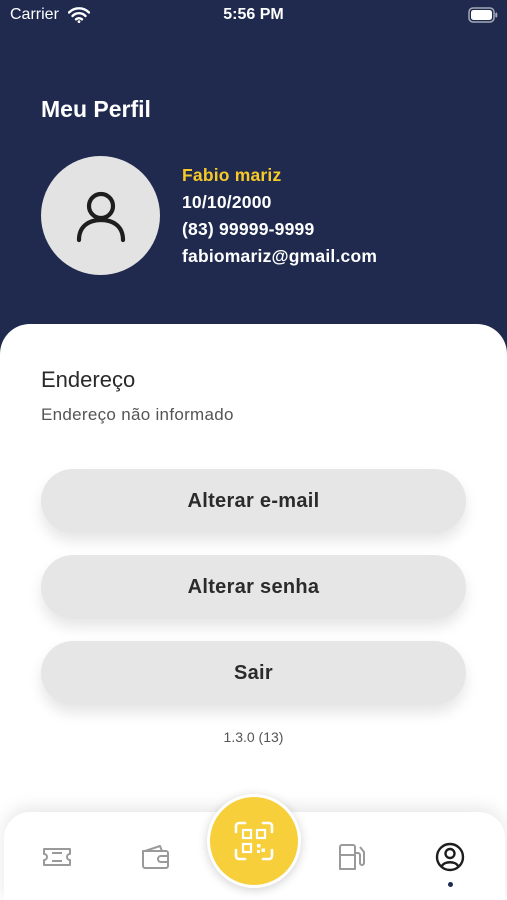 This screenshot has width=507, height=900. I want to click on tab-tickets, so click(57, 857).